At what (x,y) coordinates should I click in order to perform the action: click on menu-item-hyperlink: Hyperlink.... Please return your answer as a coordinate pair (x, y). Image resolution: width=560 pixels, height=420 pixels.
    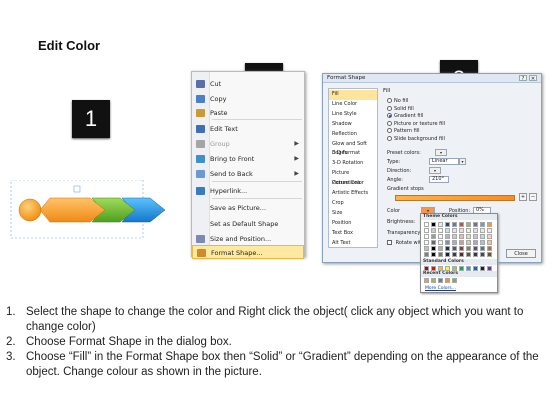
    Looking at the image, I should click on (248, 191).